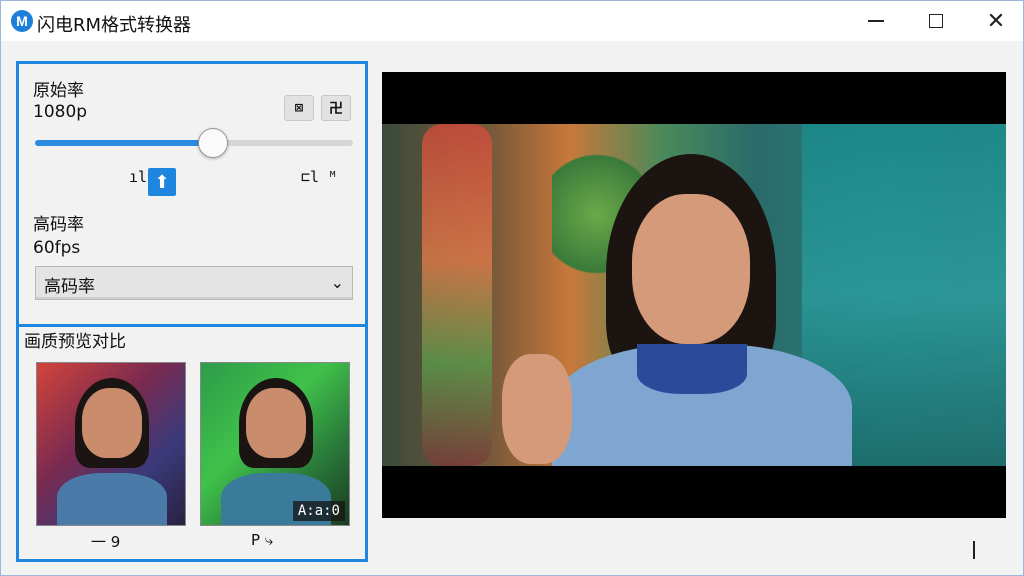 This screenshot has height=576, width=1024. Describe the element at coordinates (691, 269) in the screenshot. I see `video-figure-face` at that location.